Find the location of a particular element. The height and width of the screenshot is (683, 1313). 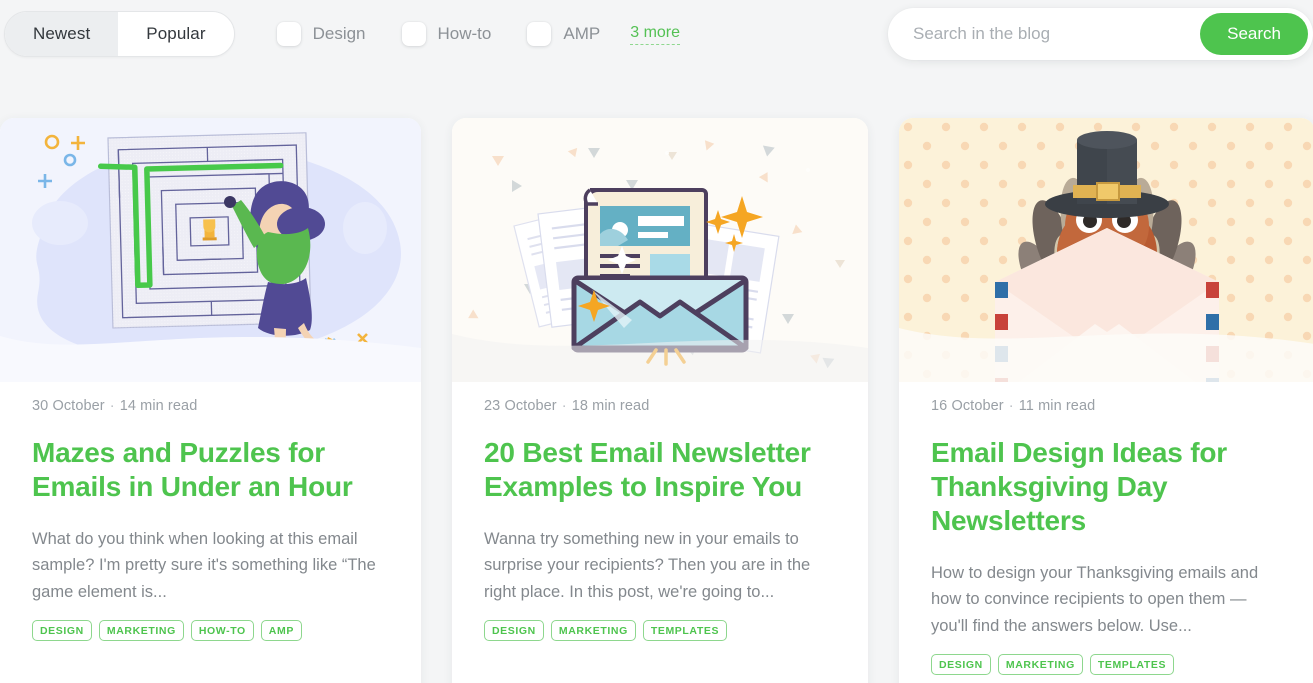

search-bar: Search is located at coordinates (1100, 34).